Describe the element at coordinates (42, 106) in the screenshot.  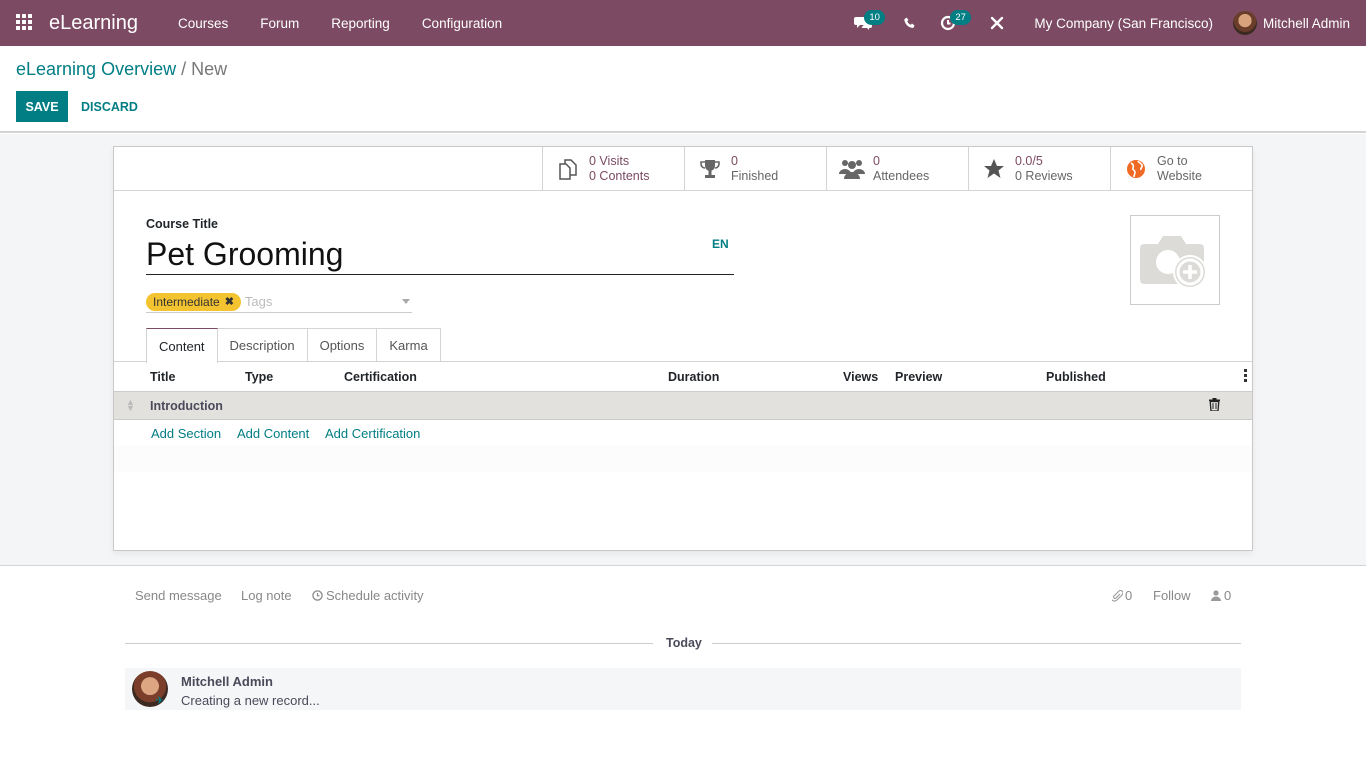
I see `save-button: SAVE` at that location.